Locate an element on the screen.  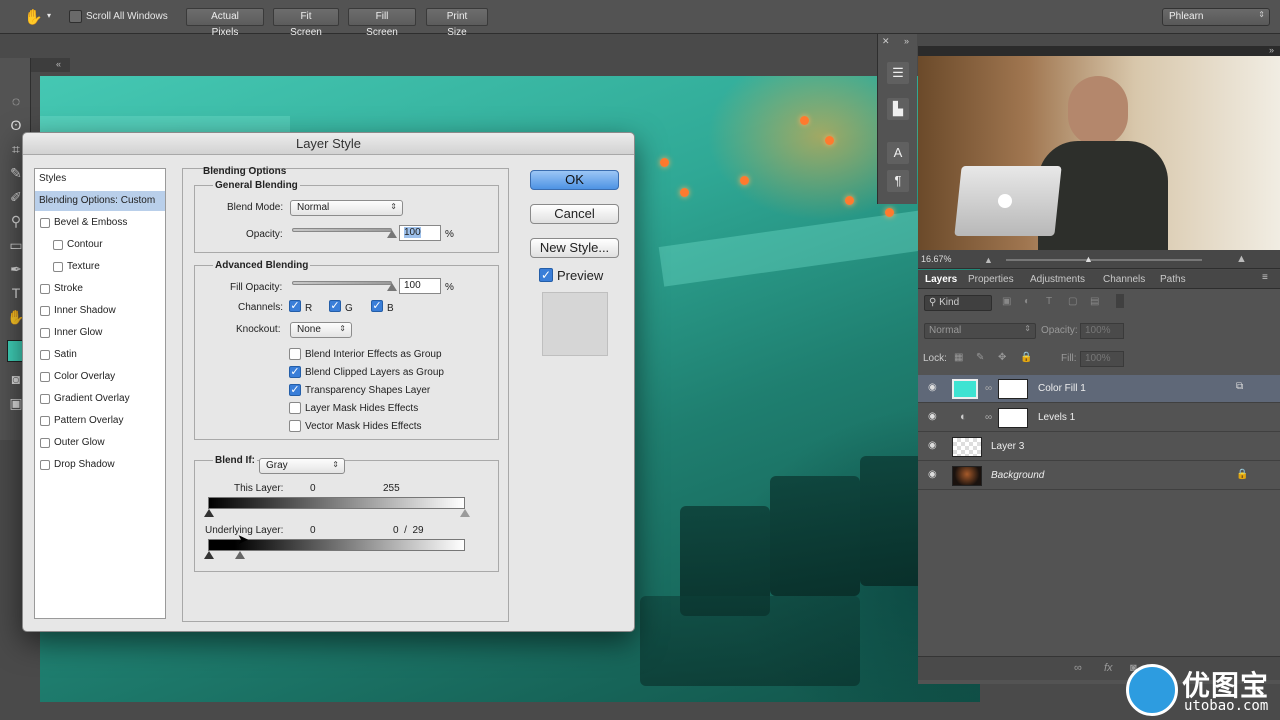
foreground-color-swatch is located at coordinates (15, 351).